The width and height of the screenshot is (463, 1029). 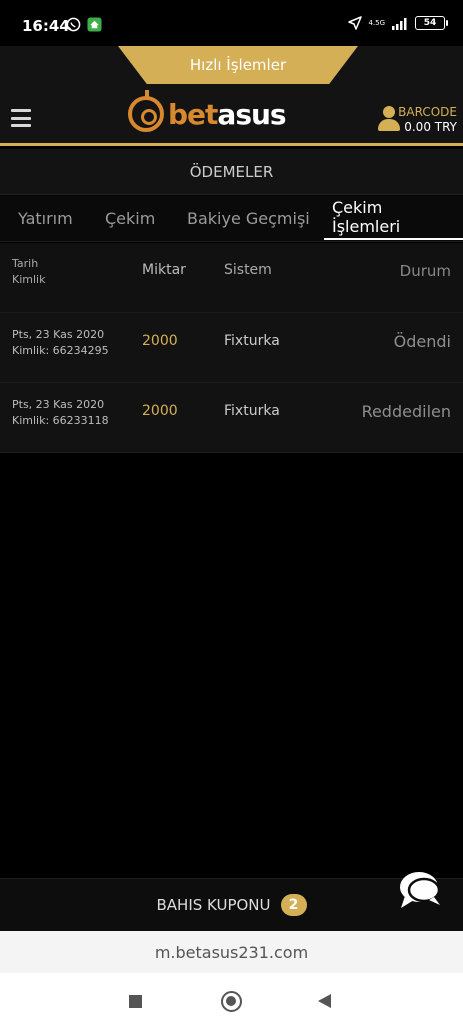 I want to click on tab-deposit: Yatırım, so click(x=45, y=218).